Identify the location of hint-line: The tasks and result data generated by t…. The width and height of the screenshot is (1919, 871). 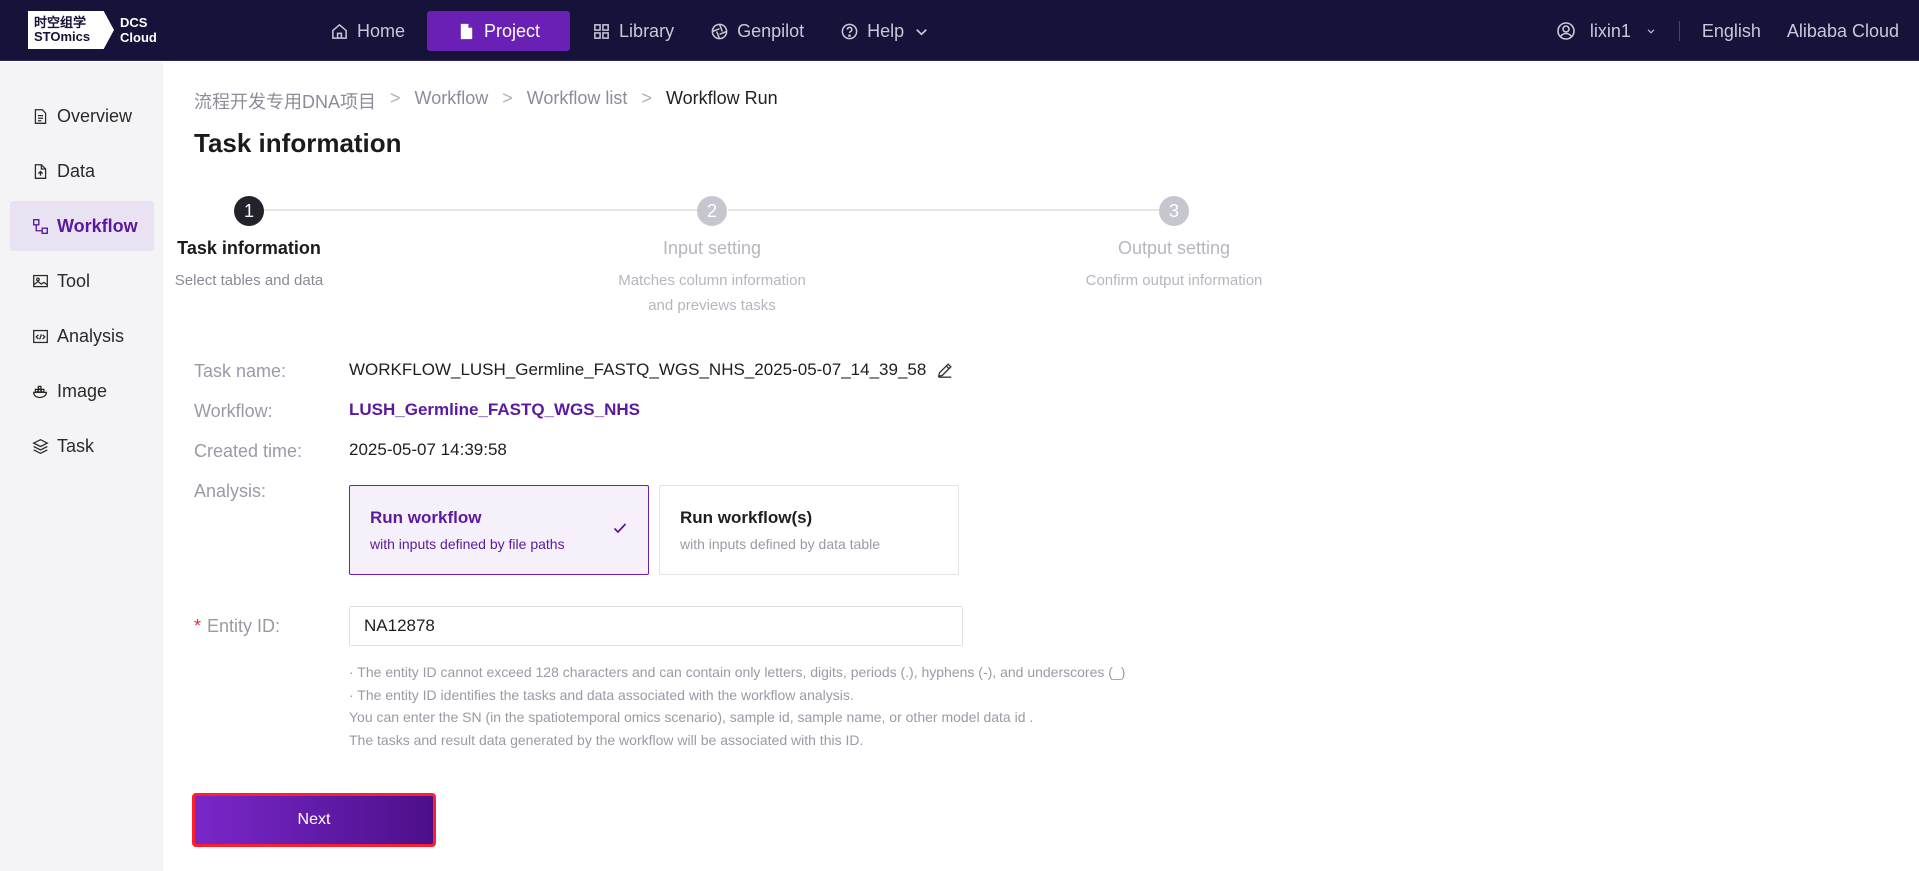
(606, 739).